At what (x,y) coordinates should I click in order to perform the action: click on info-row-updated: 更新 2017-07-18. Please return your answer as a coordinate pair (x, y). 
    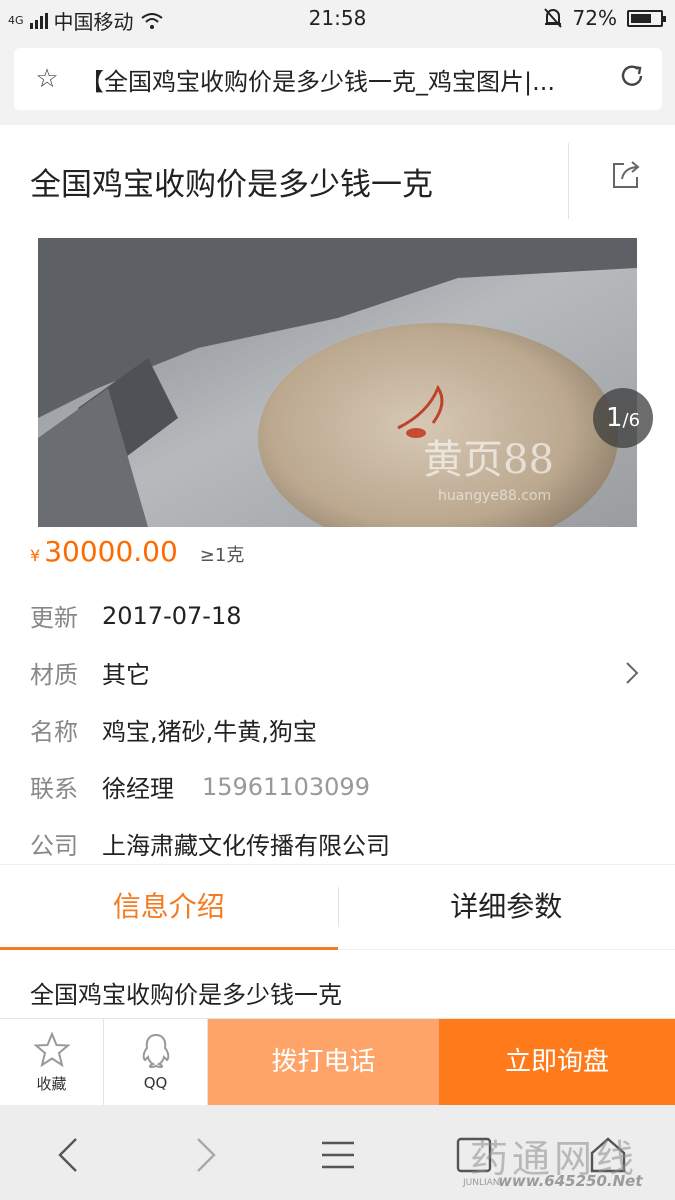
    Looking at the image, I should click on (340, 615).